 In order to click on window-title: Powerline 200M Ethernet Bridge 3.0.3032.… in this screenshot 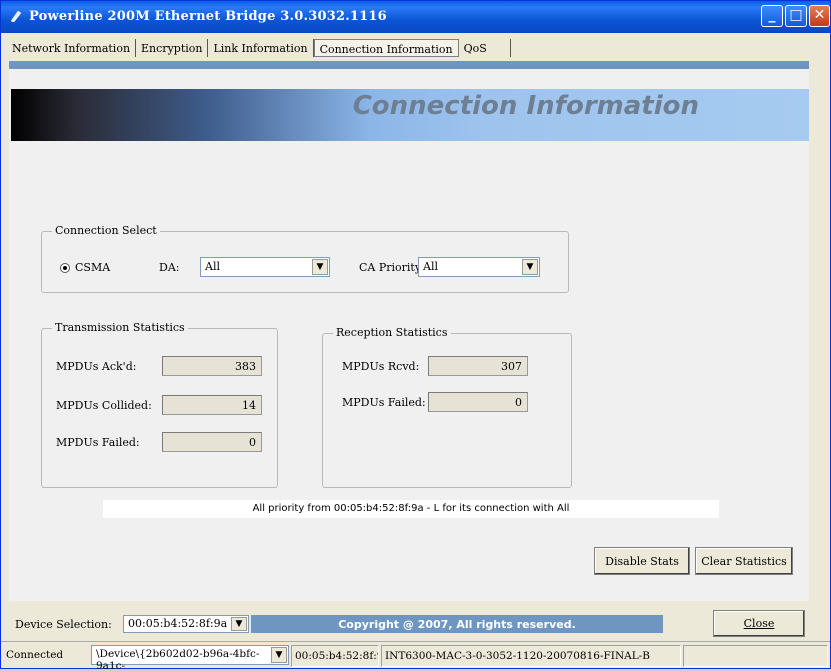, I will do `click(208, 16)`.